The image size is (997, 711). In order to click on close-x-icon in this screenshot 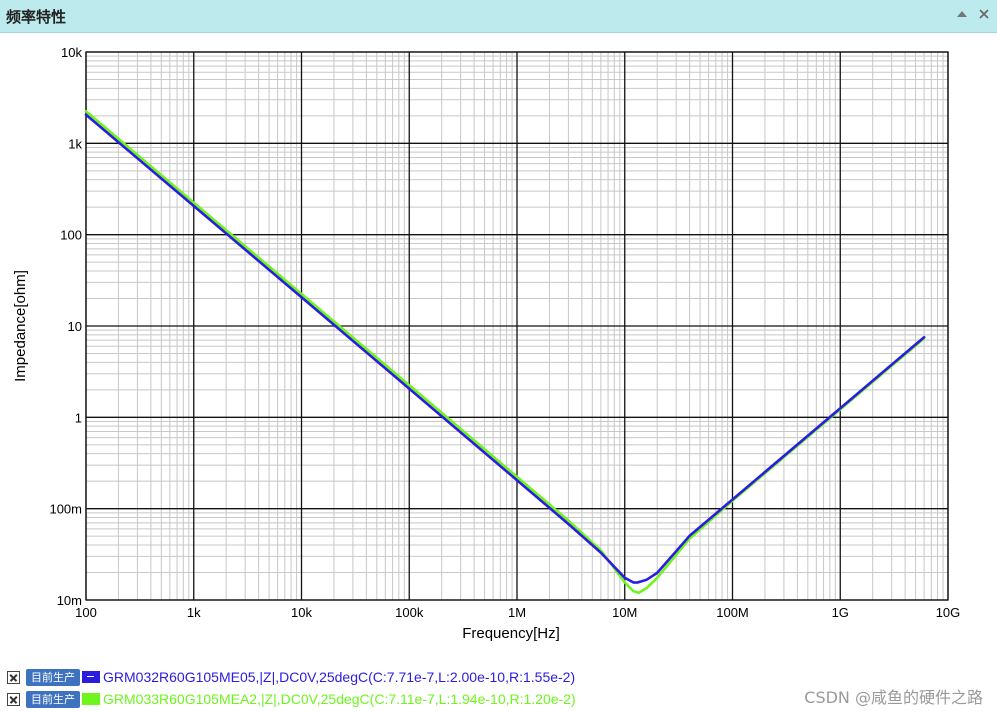, I will do `click(984, 14)`.